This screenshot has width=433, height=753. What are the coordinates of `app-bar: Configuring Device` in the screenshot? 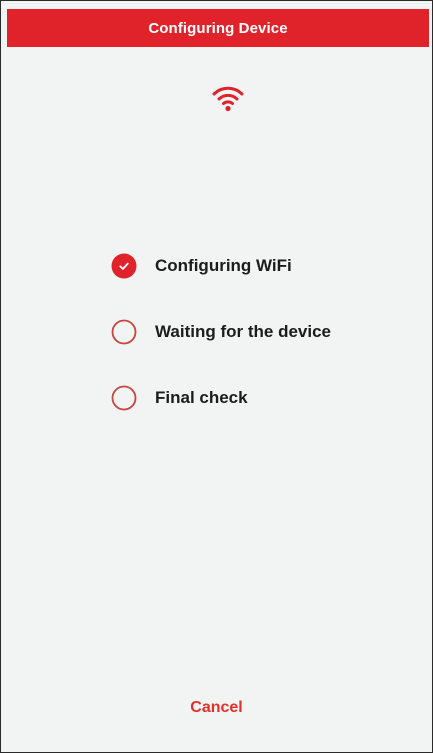 It's located at (218, 28).